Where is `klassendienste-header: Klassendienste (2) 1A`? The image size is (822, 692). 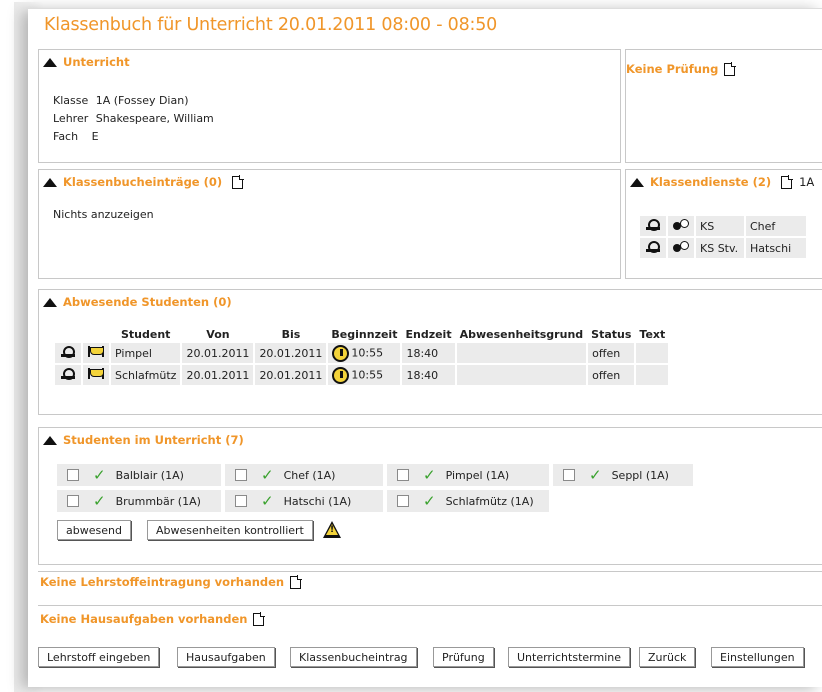 klassendienste-header: Klassendienste (2) 1A is located at coordinates (722, 182).